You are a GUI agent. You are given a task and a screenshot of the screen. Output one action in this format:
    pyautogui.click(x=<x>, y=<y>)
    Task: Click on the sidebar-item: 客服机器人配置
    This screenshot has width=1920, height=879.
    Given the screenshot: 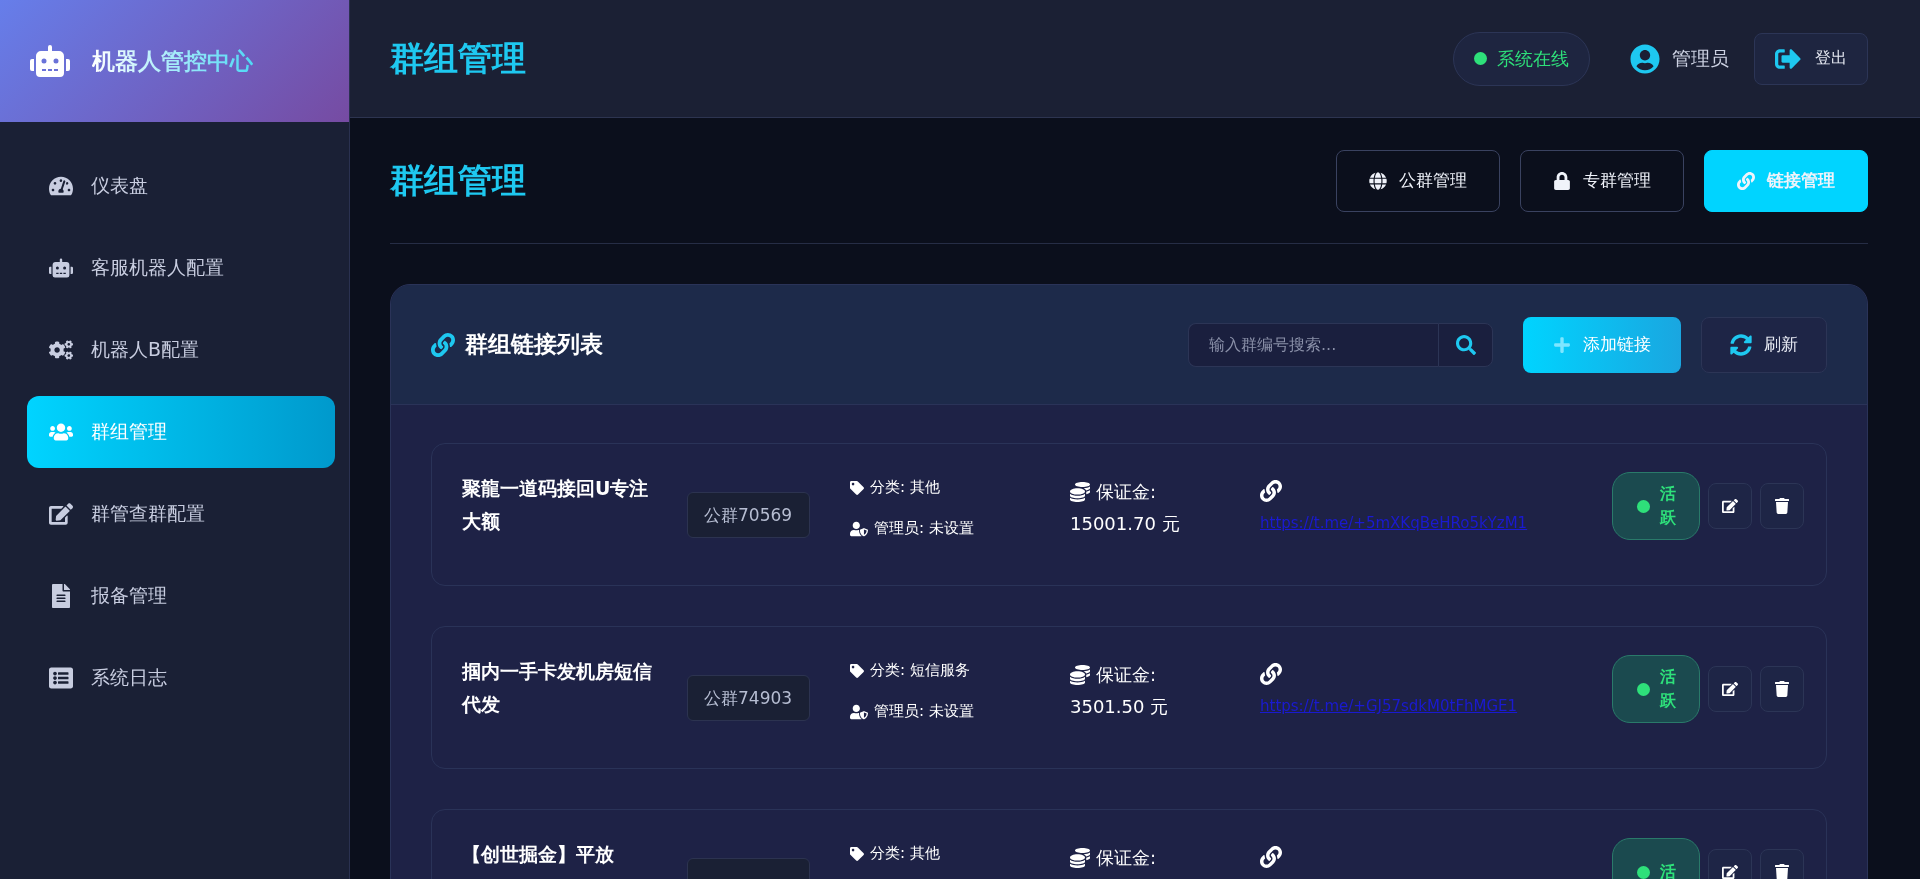 What is the action you would take?
    pyautogui.click(x=181, y=268)
    